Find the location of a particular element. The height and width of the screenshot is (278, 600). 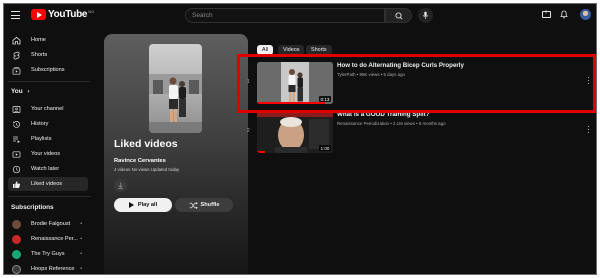

download-icon is located at coordinates (120, 185).